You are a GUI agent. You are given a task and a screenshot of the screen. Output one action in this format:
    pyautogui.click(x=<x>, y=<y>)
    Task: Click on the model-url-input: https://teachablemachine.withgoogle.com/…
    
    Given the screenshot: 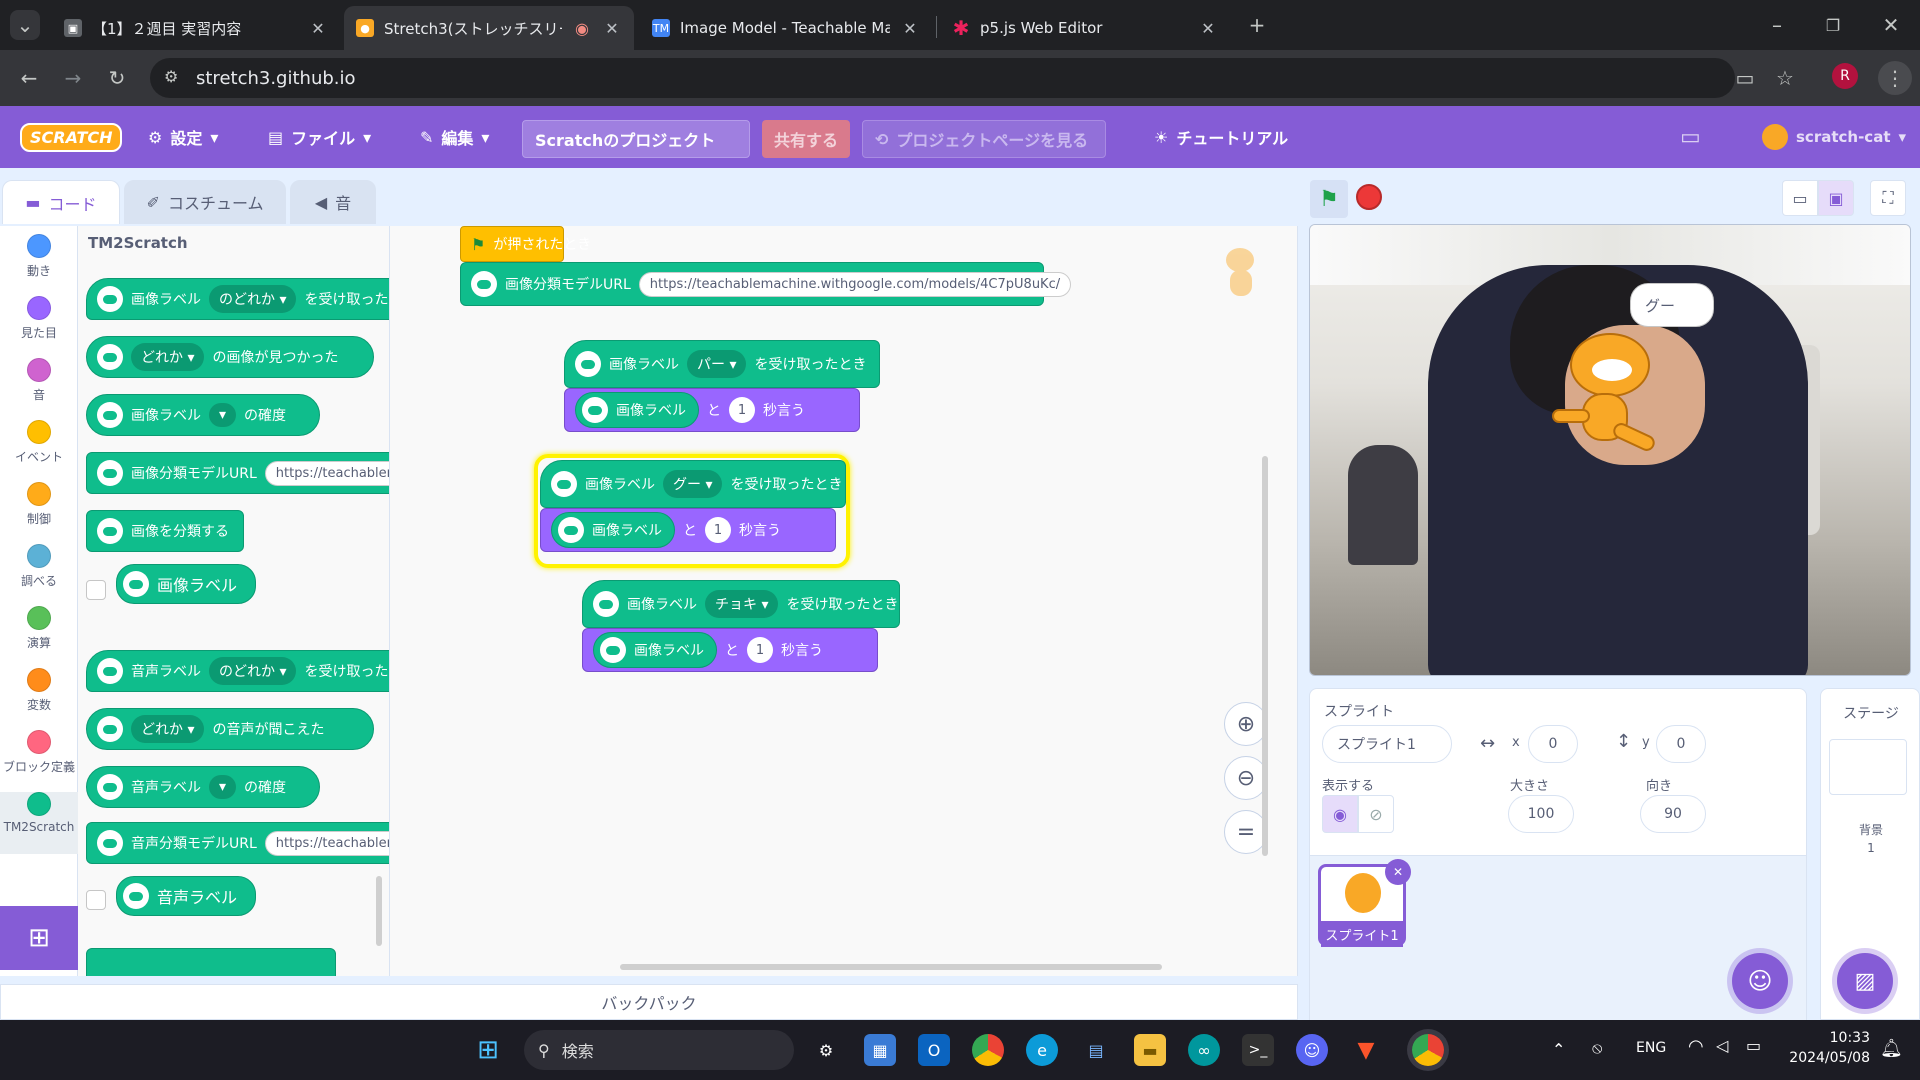 What is the action you would take?
    pyautogui.click(x=855, y=284)
    